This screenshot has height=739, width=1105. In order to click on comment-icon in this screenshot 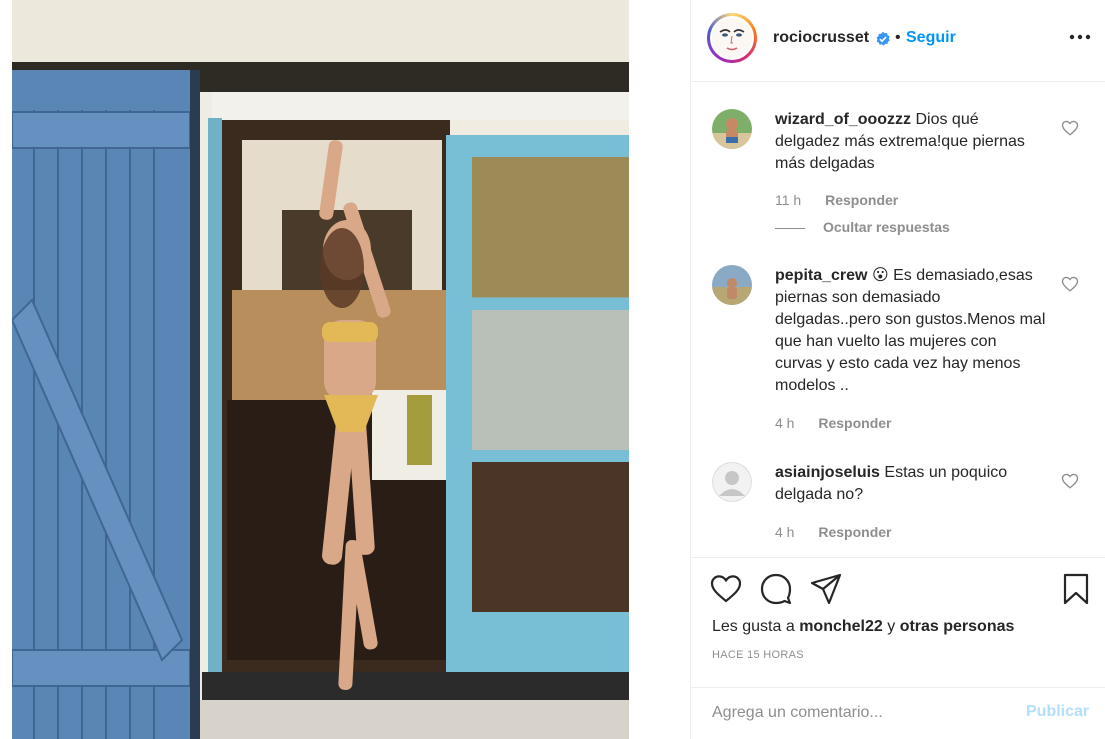, I will do `click(776, 589)`.